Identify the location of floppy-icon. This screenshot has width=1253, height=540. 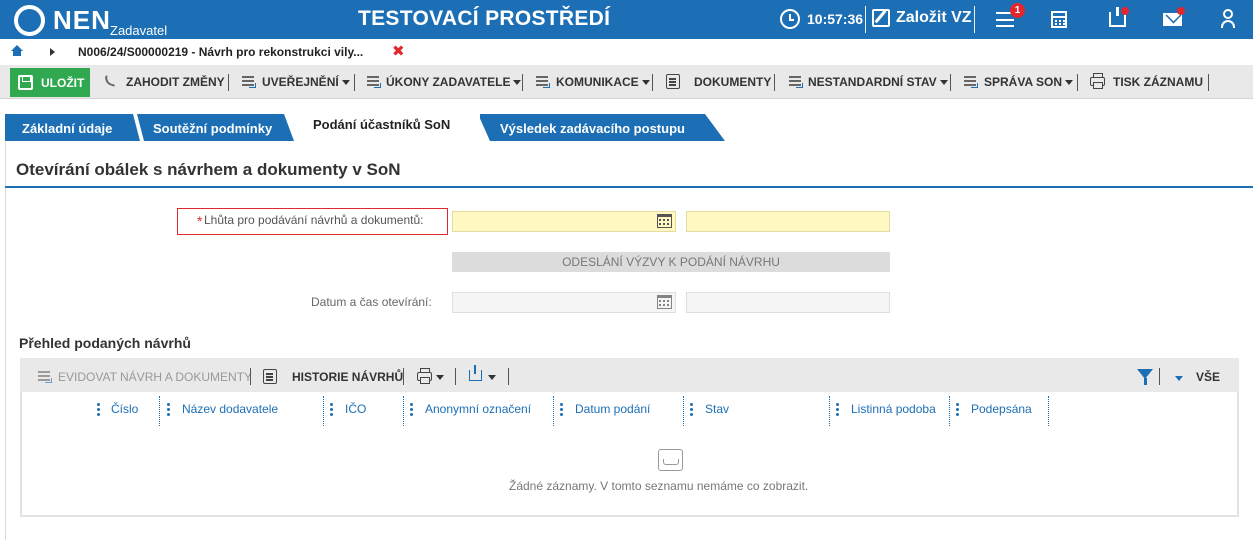
(25, 82).